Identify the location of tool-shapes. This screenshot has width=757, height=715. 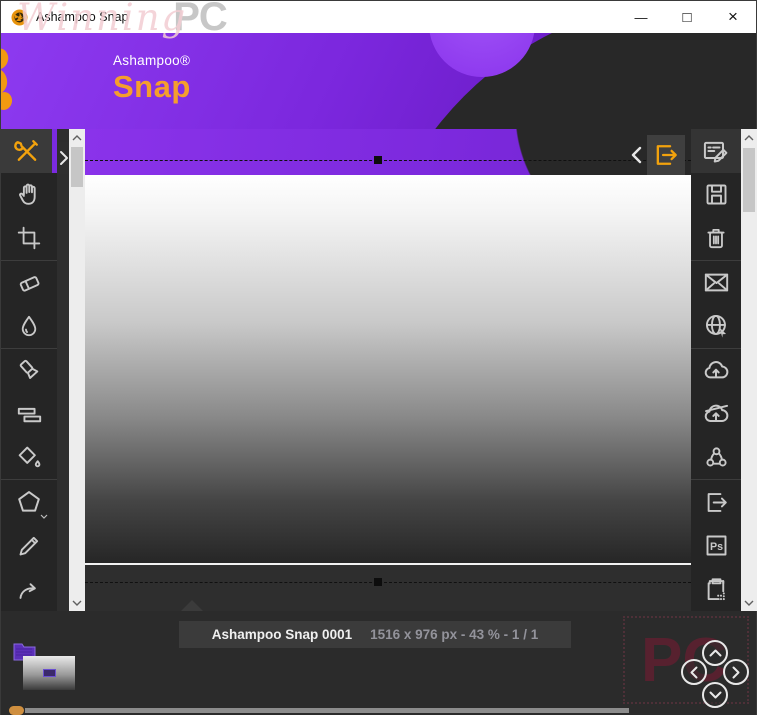
(29, 414).